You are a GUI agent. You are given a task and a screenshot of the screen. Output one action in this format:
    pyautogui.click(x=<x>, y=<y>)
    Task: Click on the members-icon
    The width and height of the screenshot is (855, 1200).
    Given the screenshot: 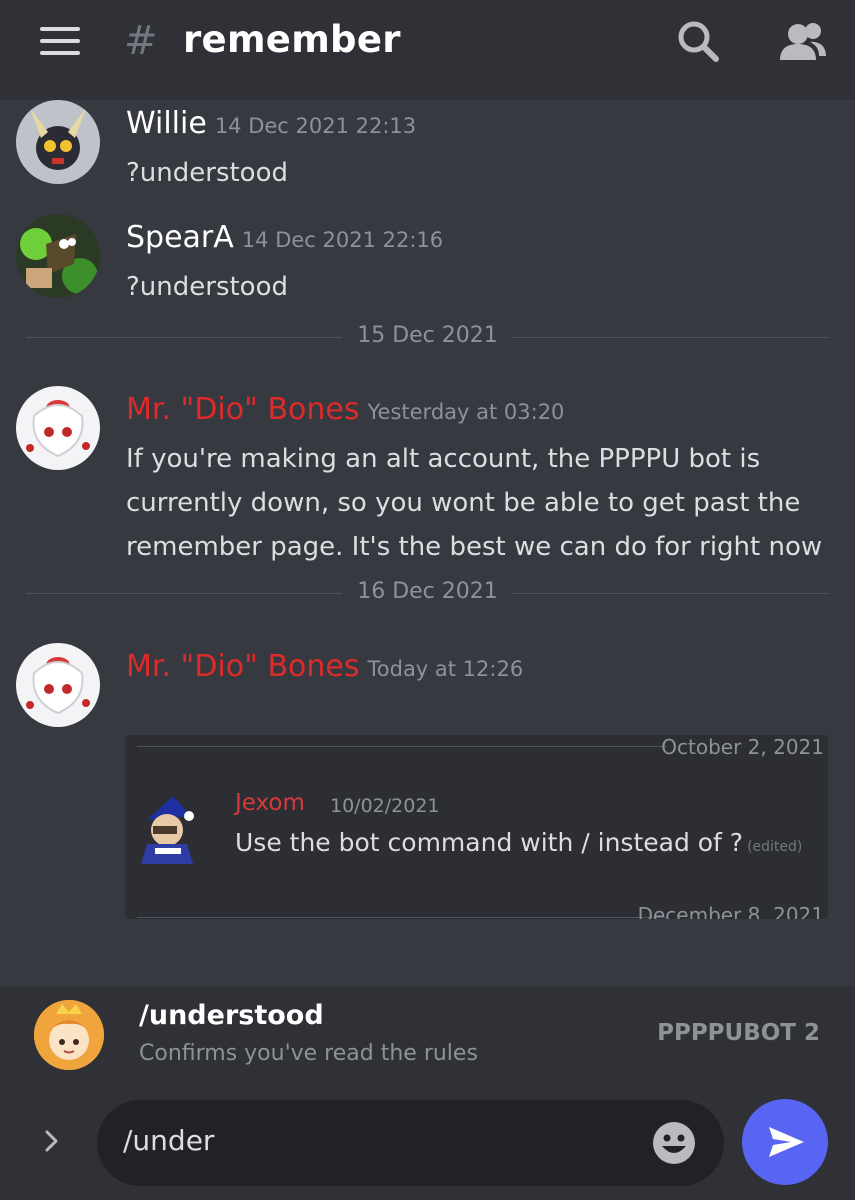 What is the action you would take?
    pyautogui.click(x=802, y=42)
    